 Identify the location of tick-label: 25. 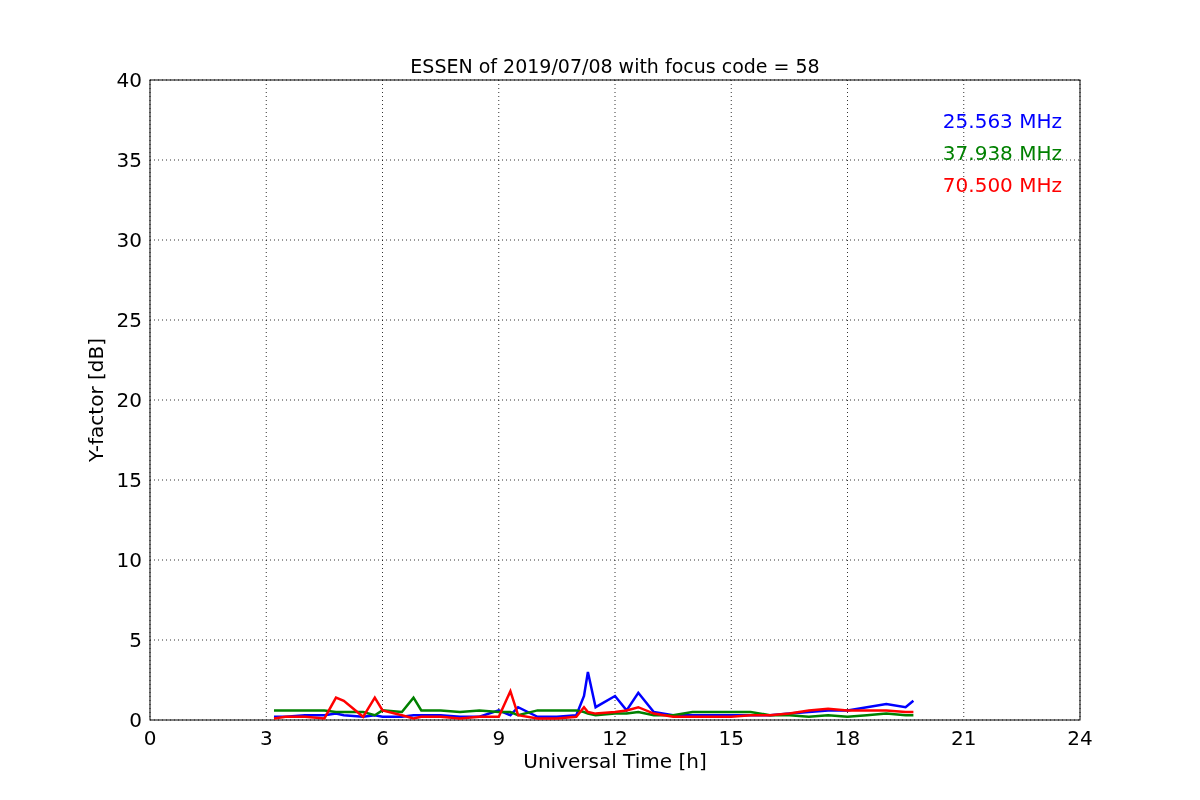
(129, 320).